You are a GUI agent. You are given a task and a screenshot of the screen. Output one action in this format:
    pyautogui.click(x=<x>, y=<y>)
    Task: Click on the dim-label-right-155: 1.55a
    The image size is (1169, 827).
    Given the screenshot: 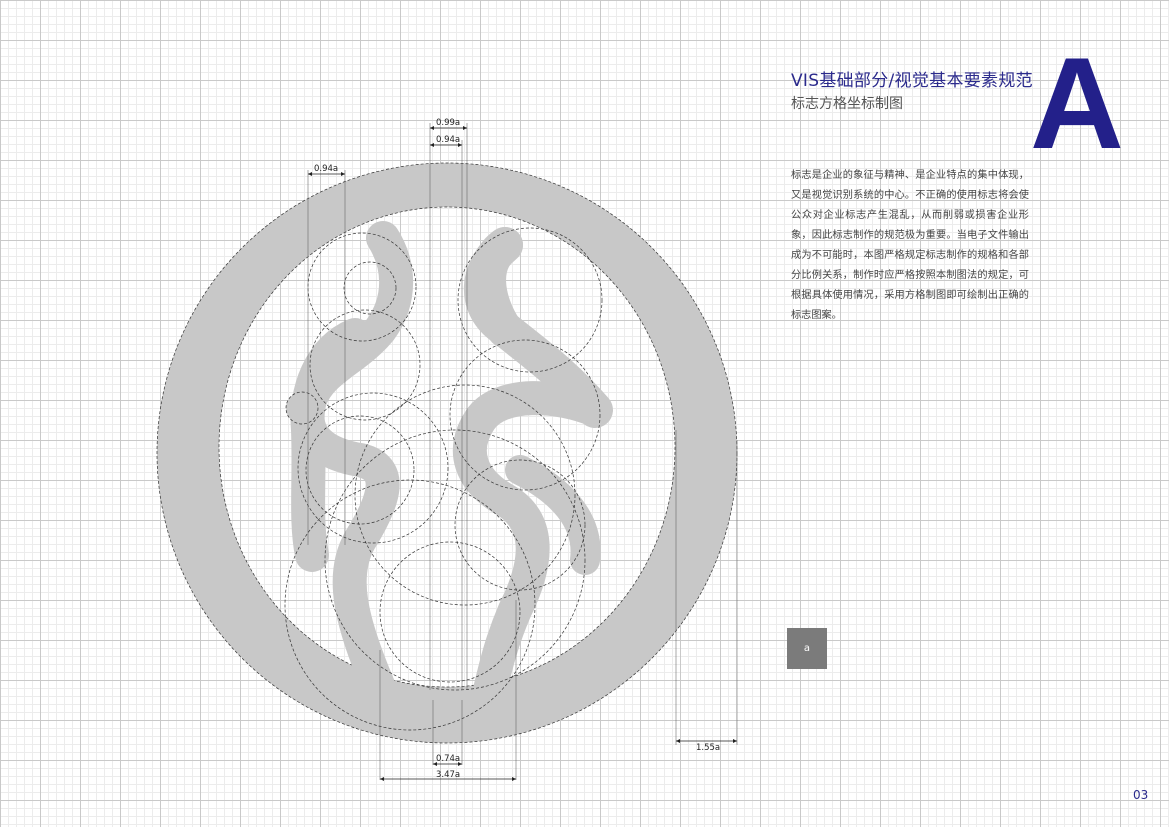 What is the action you would take?
    pyautogui.click(x=708, y=748)
    